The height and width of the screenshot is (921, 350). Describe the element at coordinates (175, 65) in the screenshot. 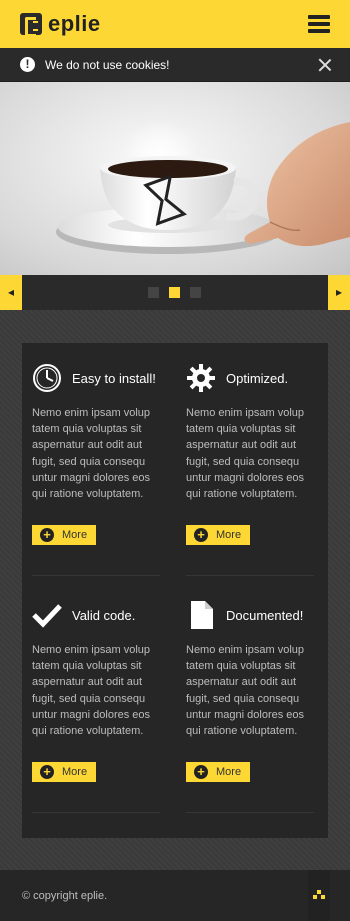

I see `cookie-notice: ! We do not use cookies!` at that location.